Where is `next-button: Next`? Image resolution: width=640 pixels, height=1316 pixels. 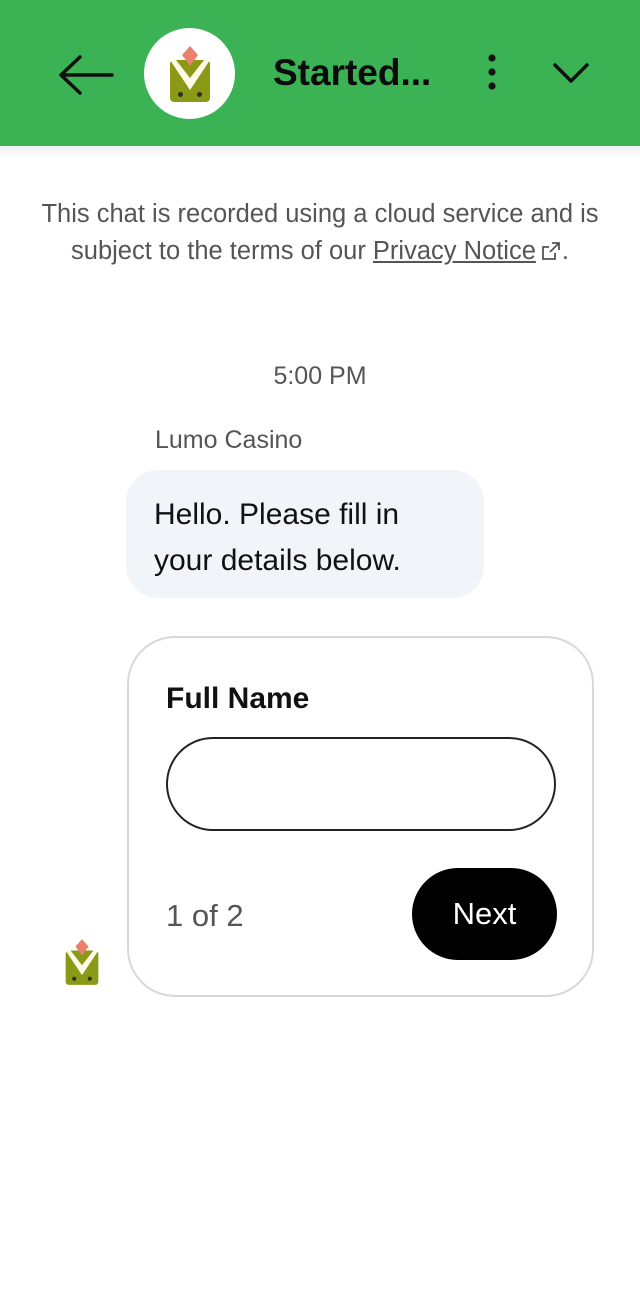 next-button: Next is located at coordinates (484, 914).